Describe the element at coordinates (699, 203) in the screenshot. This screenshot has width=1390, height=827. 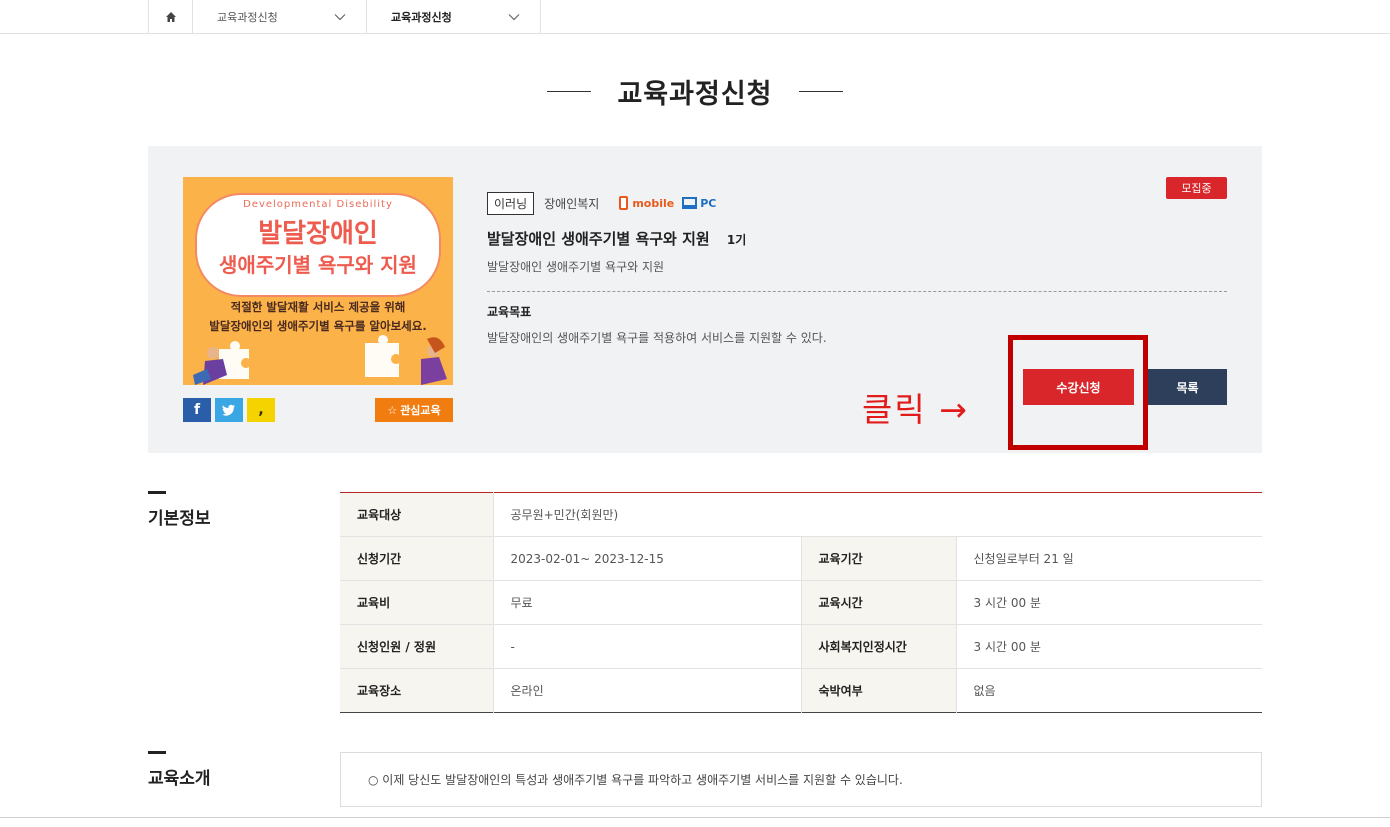
I see `pc-badge: PC` at that location.